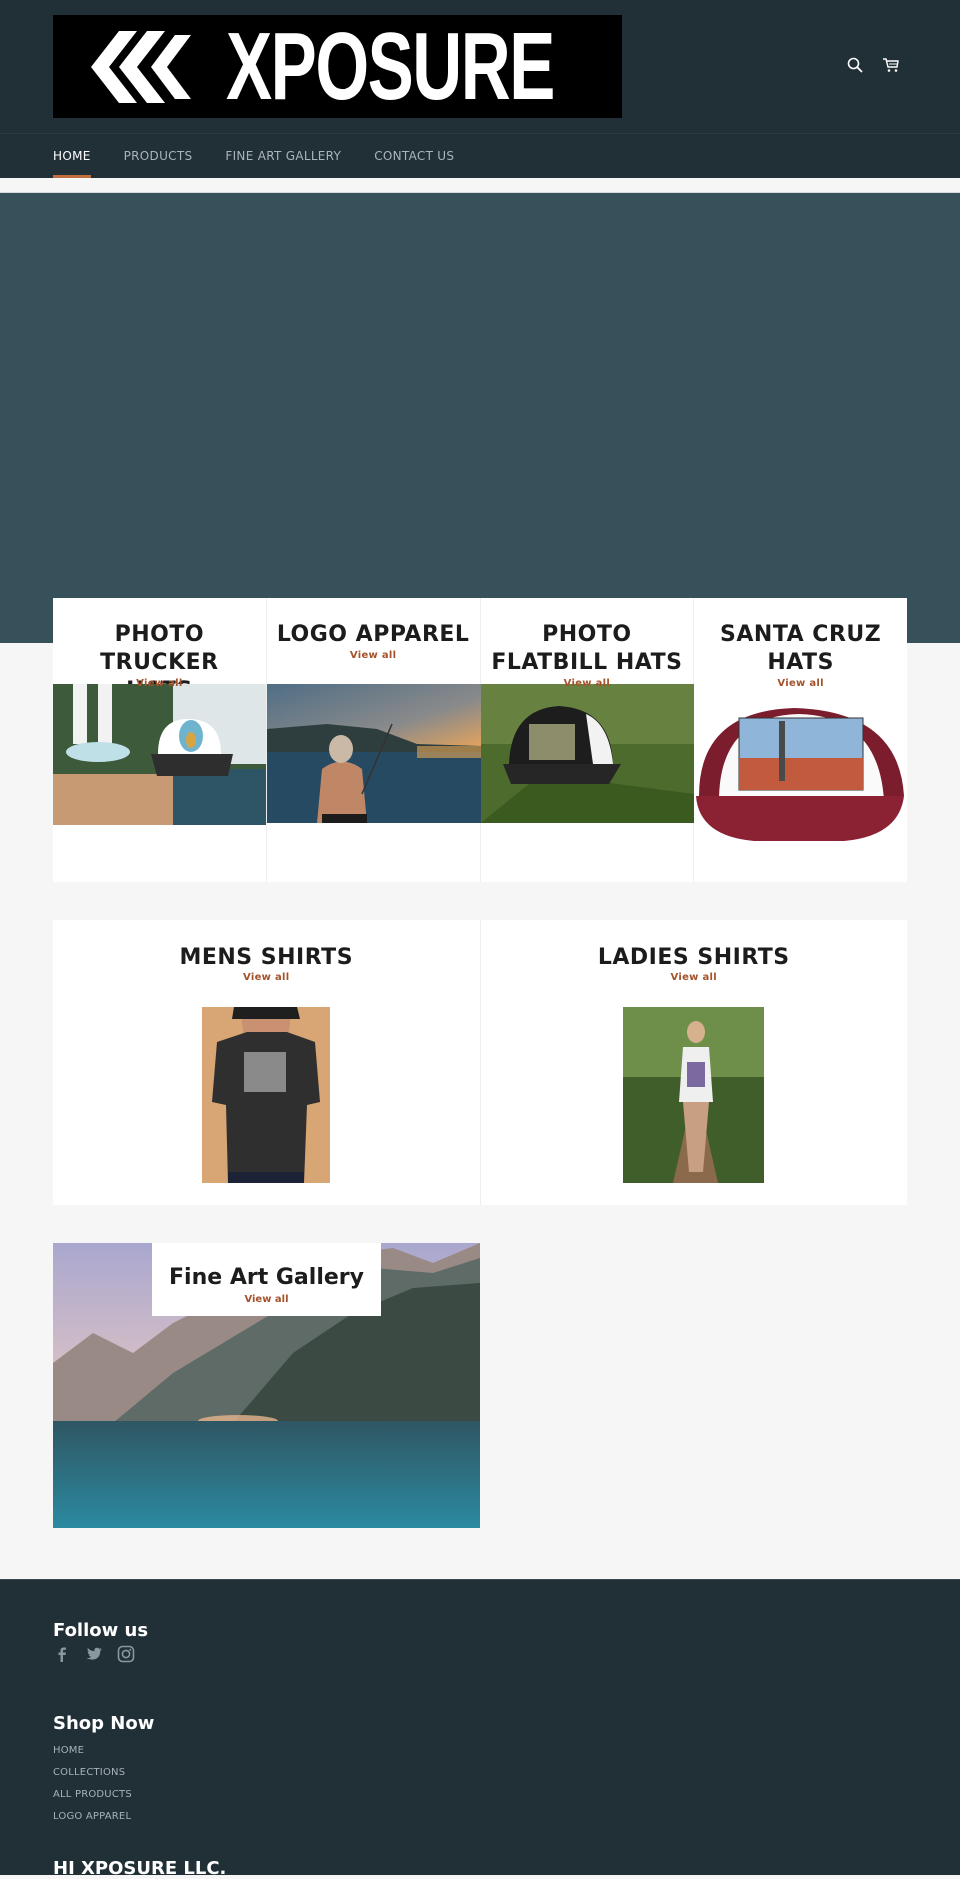  What do you see at coordinates (373, 753) in the screenshot?
I see `collection-image-logo-apparel` at bounding box center [373, 753].